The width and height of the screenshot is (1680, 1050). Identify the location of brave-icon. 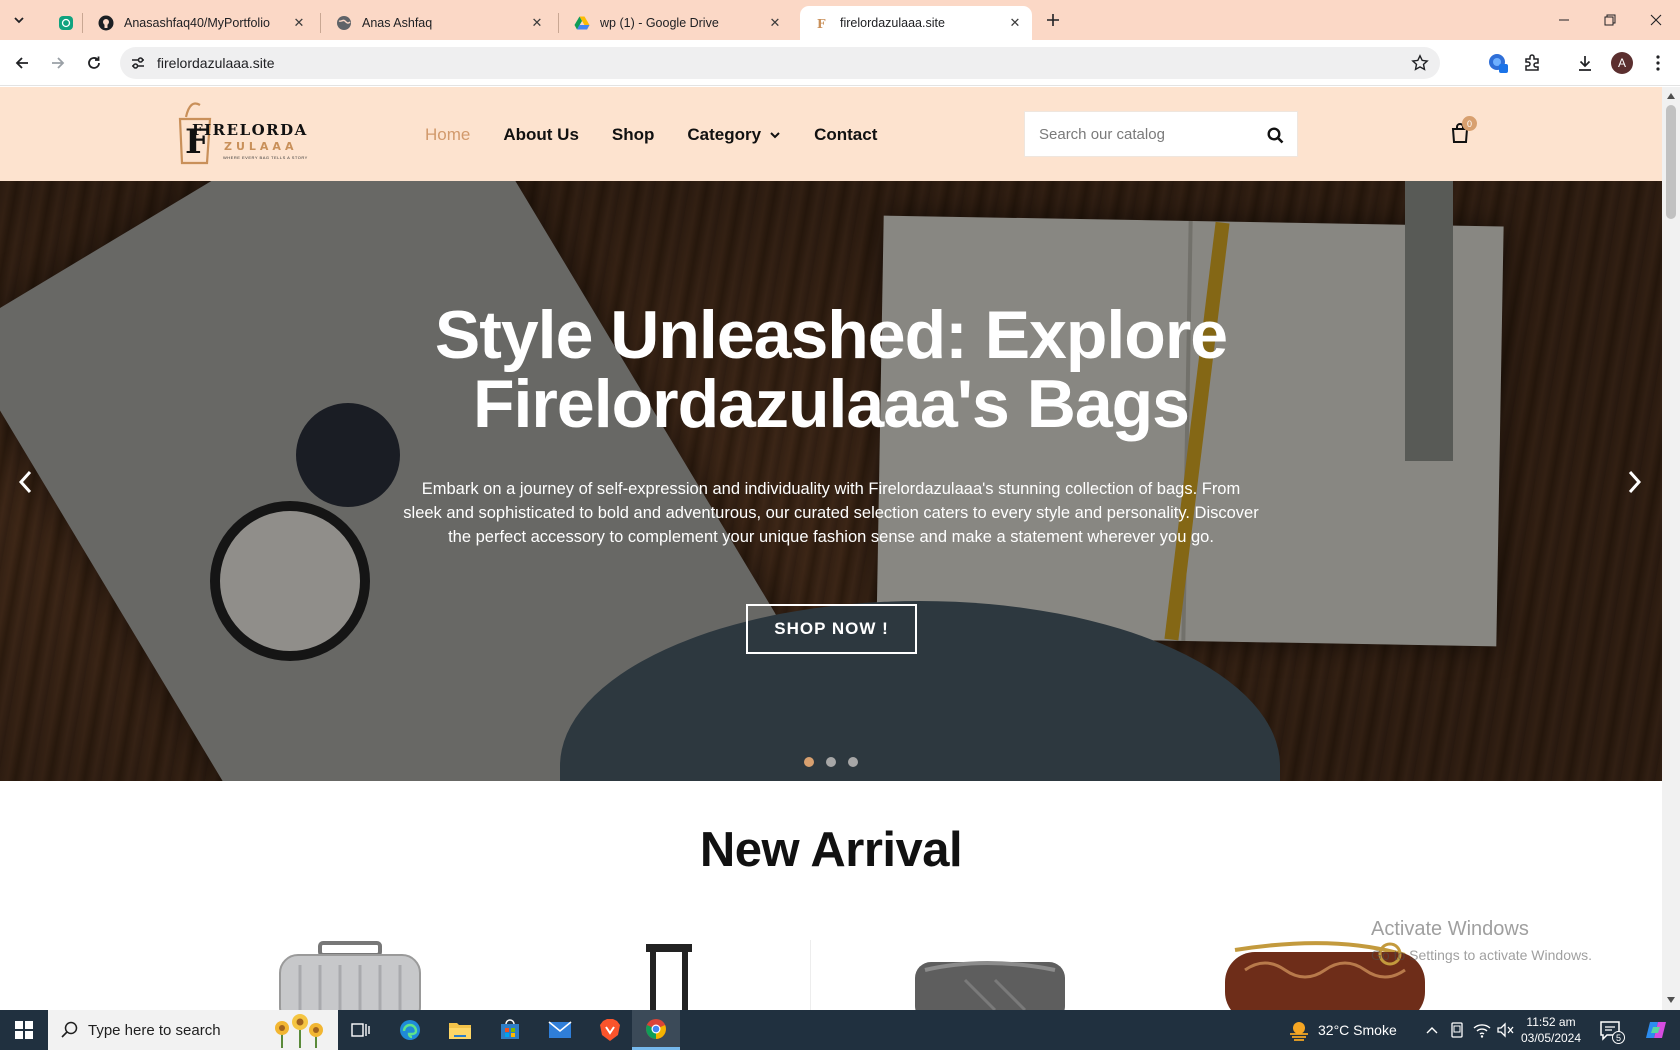
(610, 1030).